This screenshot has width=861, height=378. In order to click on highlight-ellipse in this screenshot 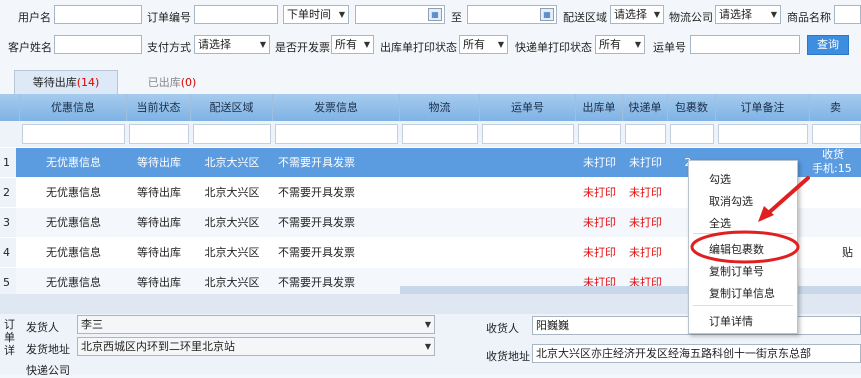, I will do `click(745, 247)`.